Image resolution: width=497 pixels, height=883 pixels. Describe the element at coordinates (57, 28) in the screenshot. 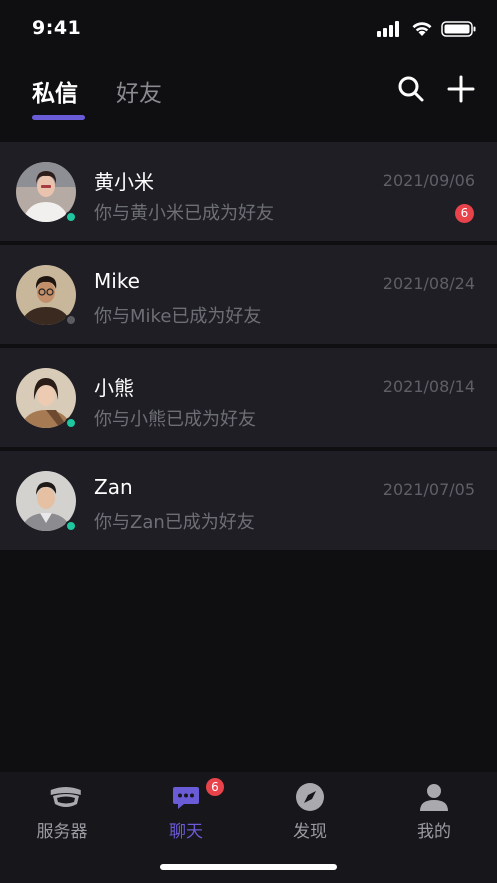

I see `status-time: 9:41` at that location.